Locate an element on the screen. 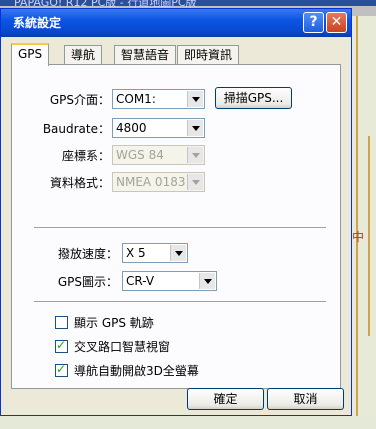 Image resolution: width=376 pixels, height=429 pixels. baudrate-select: 4800 is located at coordinates (158, 128).